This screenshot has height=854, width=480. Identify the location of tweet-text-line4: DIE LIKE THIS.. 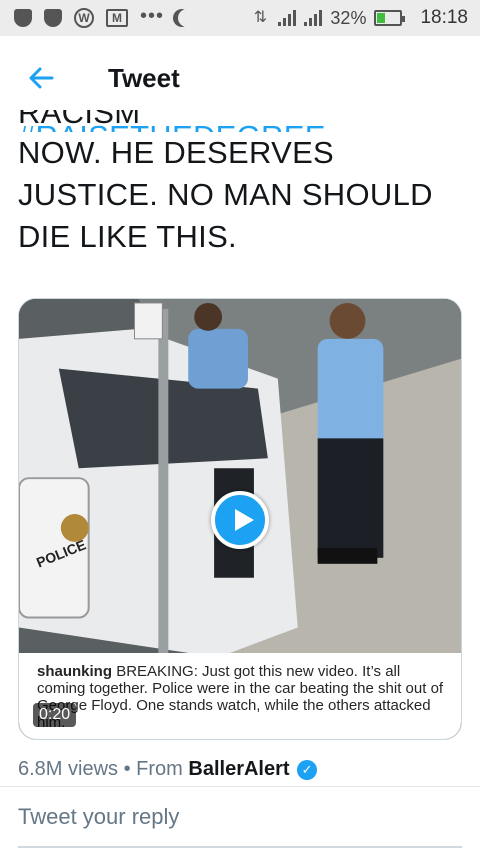
(127, 236).